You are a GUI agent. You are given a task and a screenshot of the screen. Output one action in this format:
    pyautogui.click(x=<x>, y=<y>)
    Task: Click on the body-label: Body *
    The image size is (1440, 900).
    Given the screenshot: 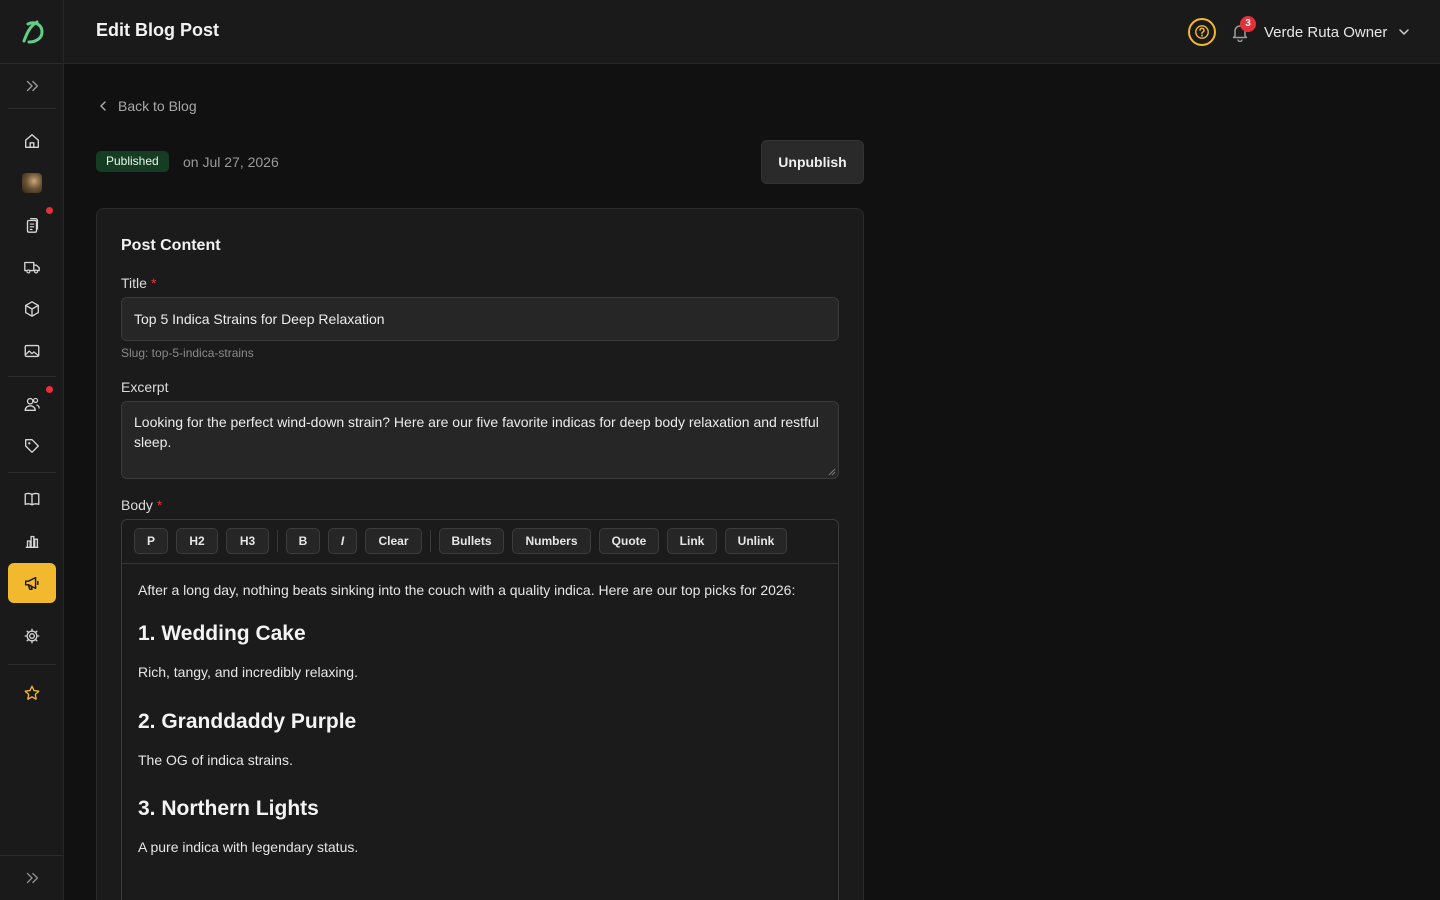 What is the action you would take?
    pyautogui.click(x=141, y=505)
    